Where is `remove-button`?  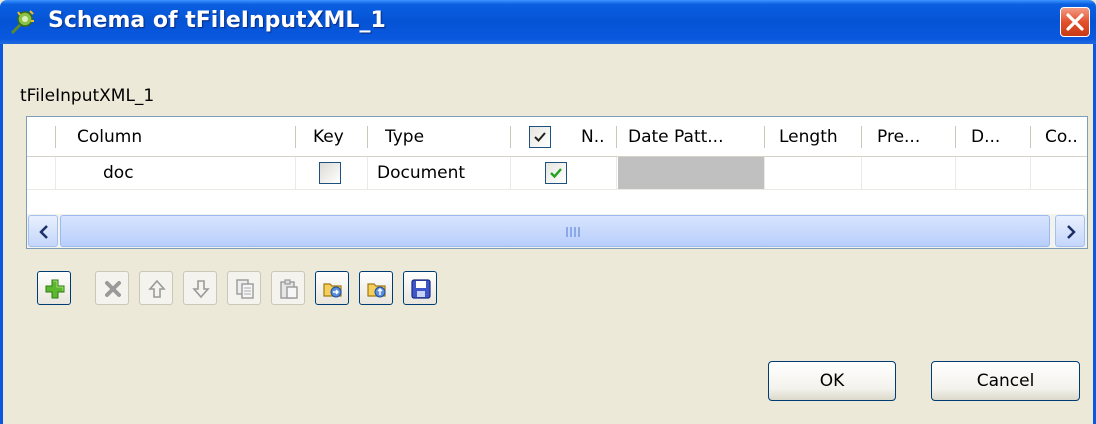 remove-button is located at coordinates (112, 288).